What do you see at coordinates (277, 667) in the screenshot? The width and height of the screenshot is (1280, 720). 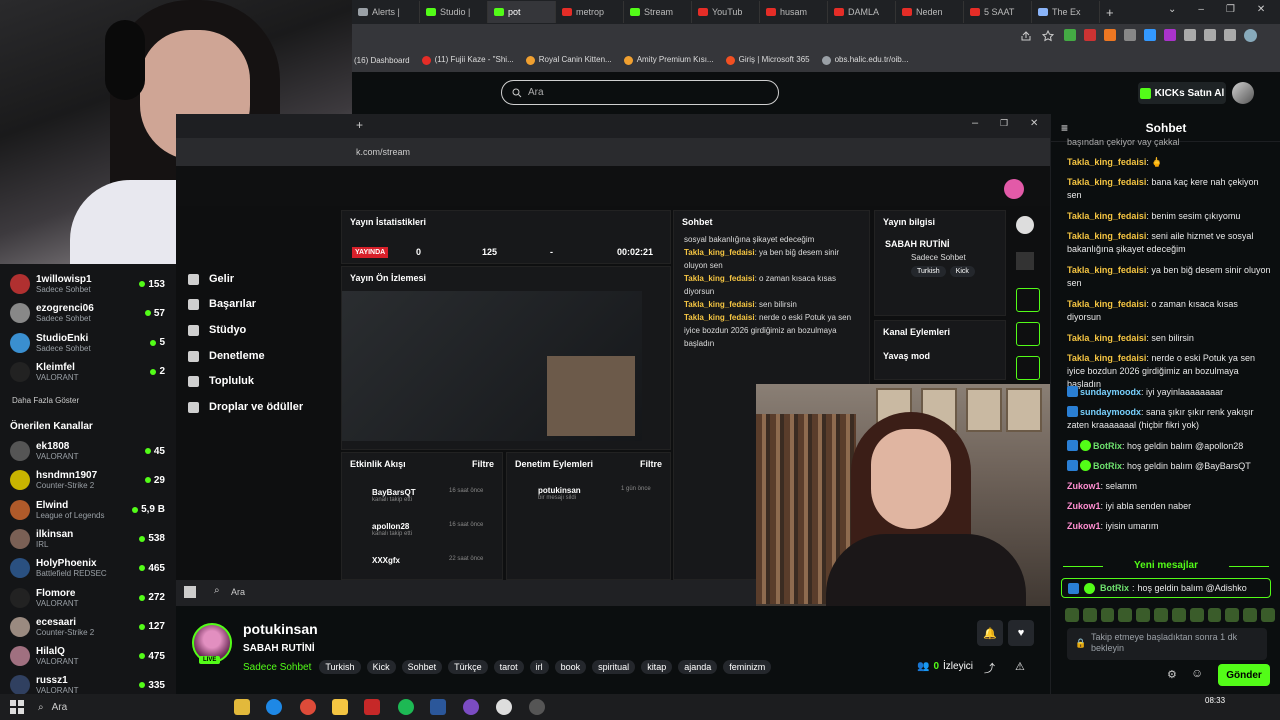 I see `category-link: Sadece Sohbet` at bounding box center [277, 667].